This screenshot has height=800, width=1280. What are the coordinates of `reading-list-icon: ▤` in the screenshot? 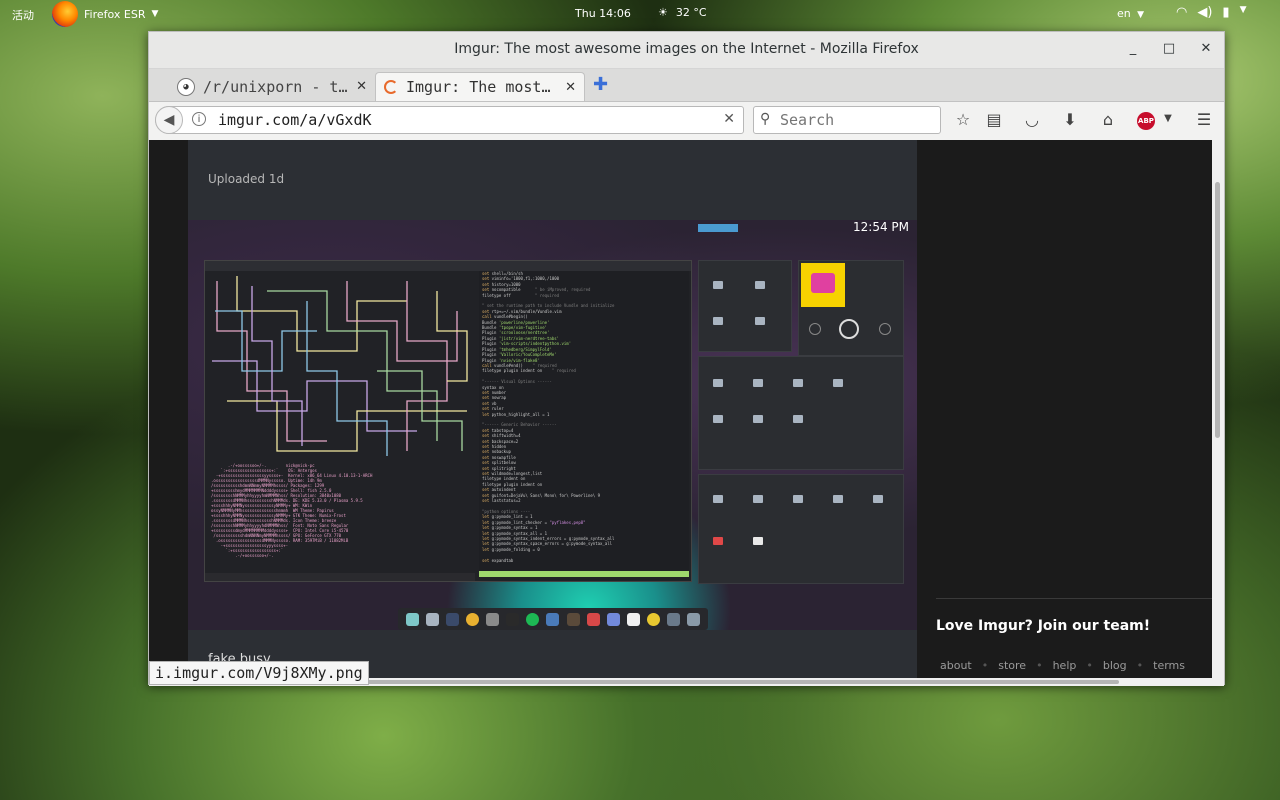 It's located at (994, 119).